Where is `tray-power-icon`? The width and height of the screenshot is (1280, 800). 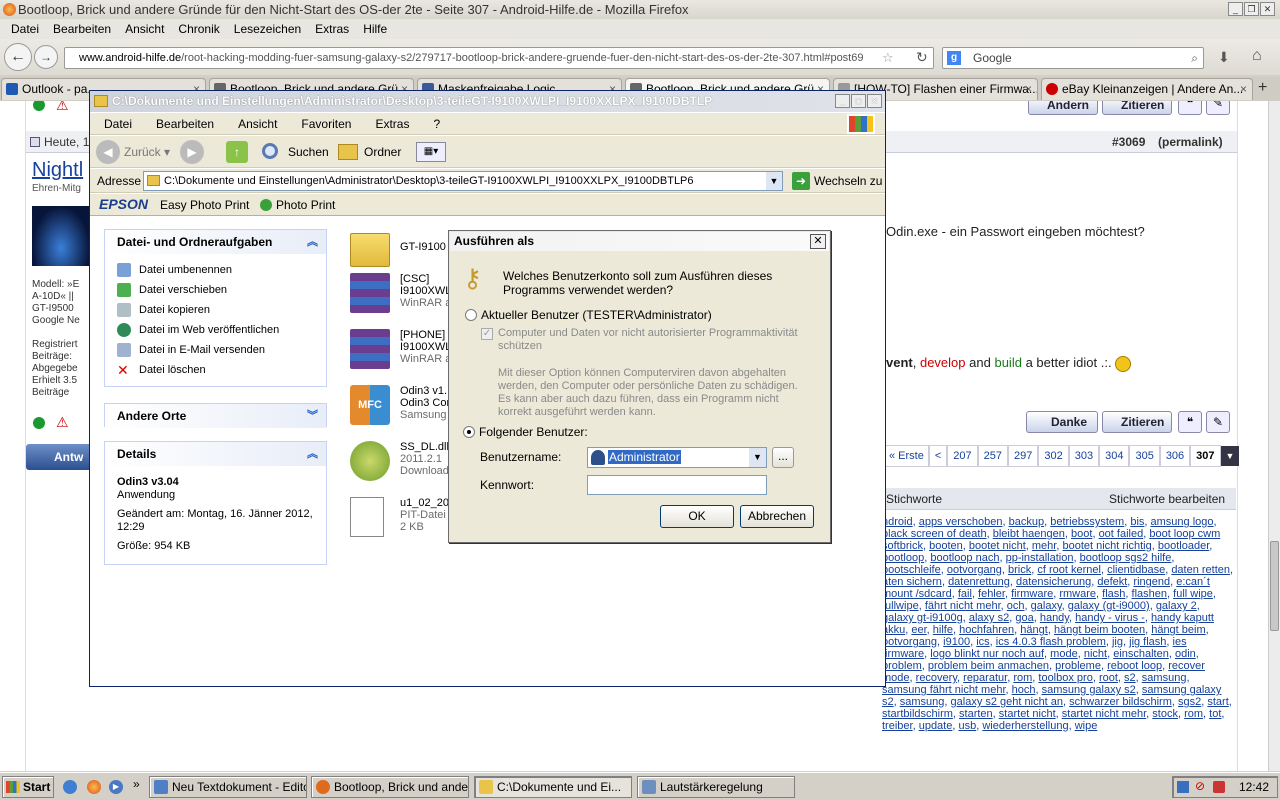
tray-power-icon is located at coordinates (1219, 787).